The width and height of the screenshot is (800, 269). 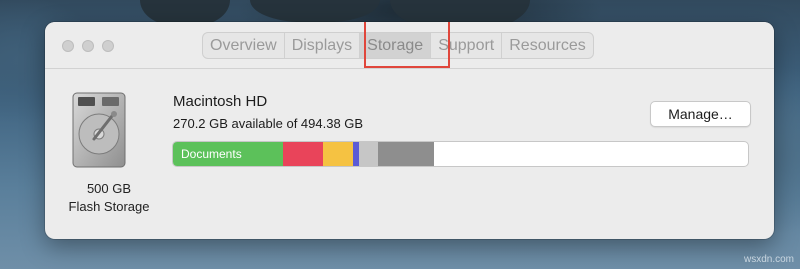 What do you see at coordinates (244, 45) in the screenshot?
I see `tab-overview: Overview` at bounding box center [244, 45].